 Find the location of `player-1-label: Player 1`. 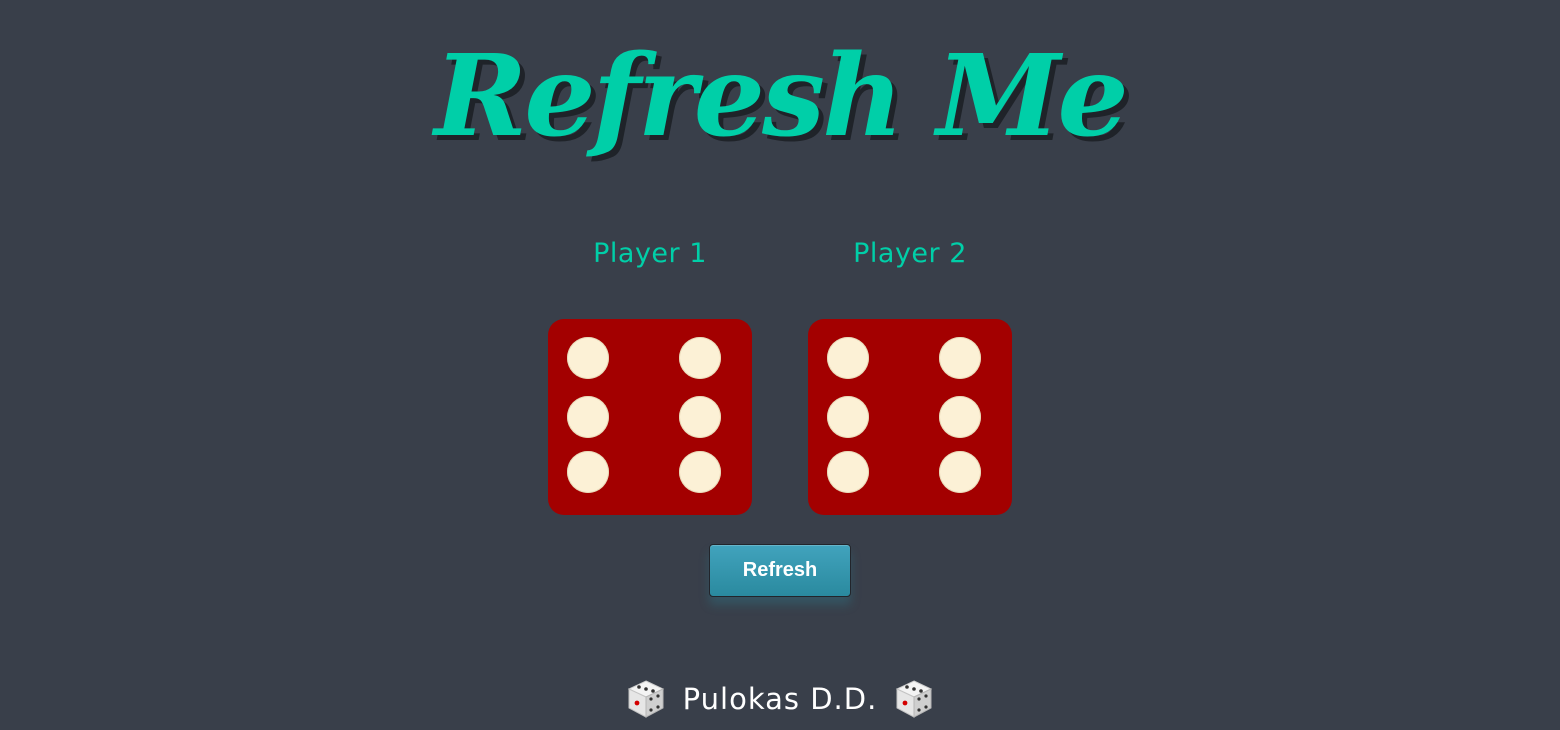

player-1-label: Player 1 is located at coordinates (650, 253).